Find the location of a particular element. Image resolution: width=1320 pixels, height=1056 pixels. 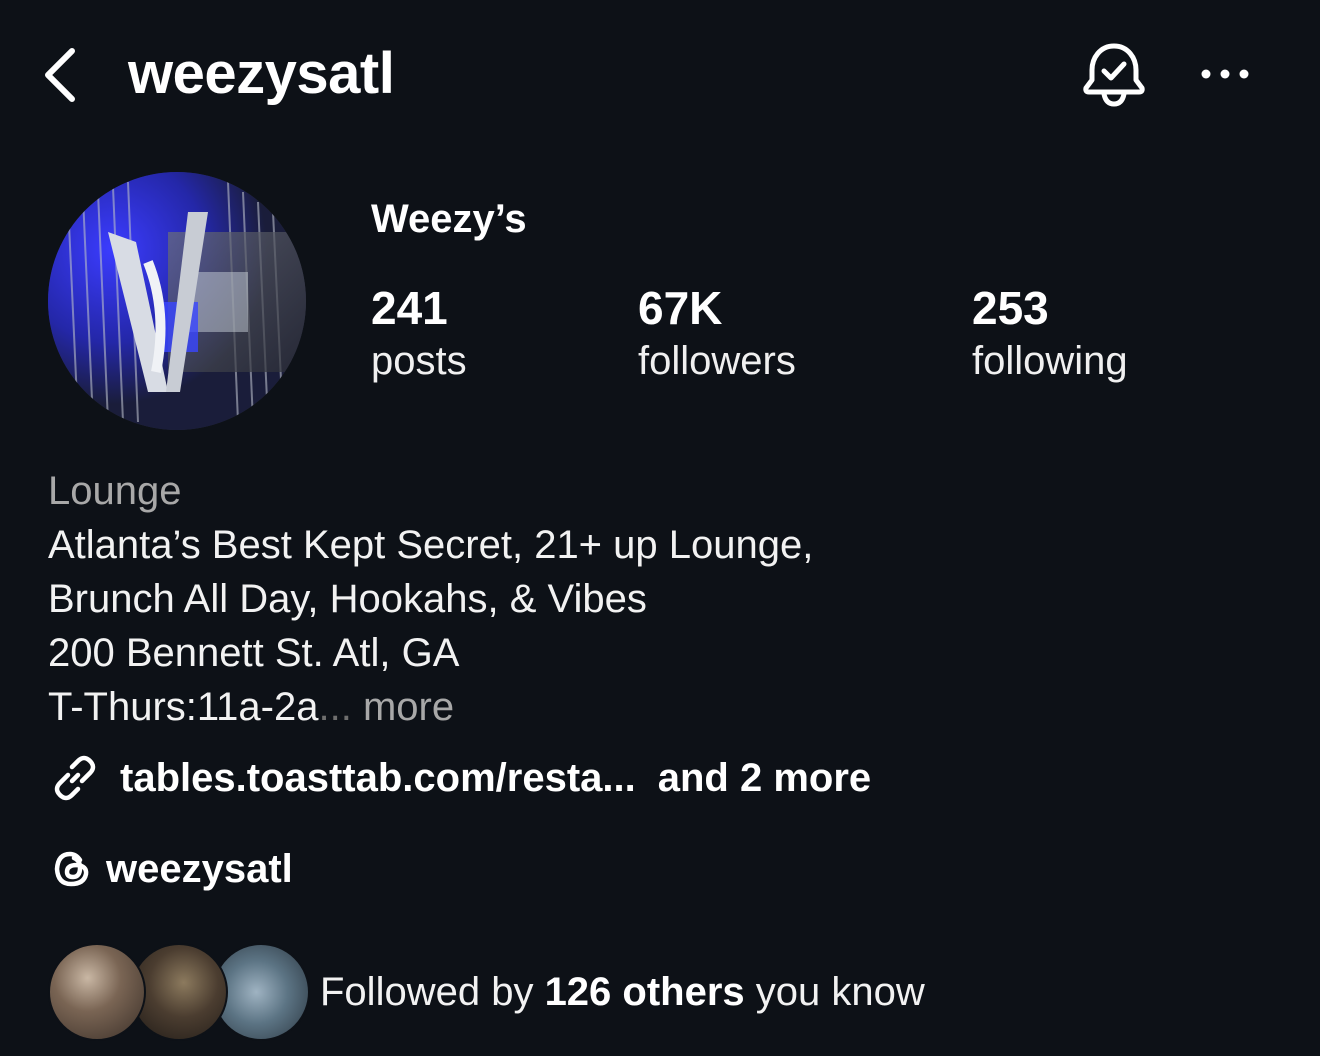

back-button is located at coordinates (60, 75).